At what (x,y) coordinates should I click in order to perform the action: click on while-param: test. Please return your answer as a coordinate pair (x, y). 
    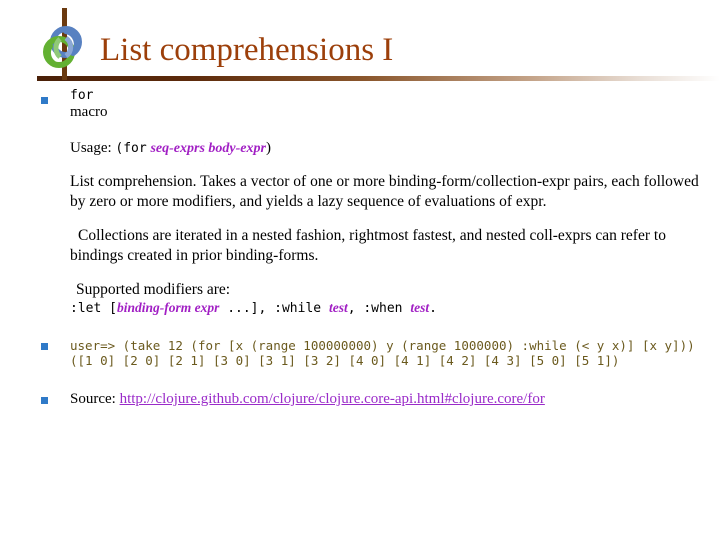
    Looking at the image, I should click on (338, 307).